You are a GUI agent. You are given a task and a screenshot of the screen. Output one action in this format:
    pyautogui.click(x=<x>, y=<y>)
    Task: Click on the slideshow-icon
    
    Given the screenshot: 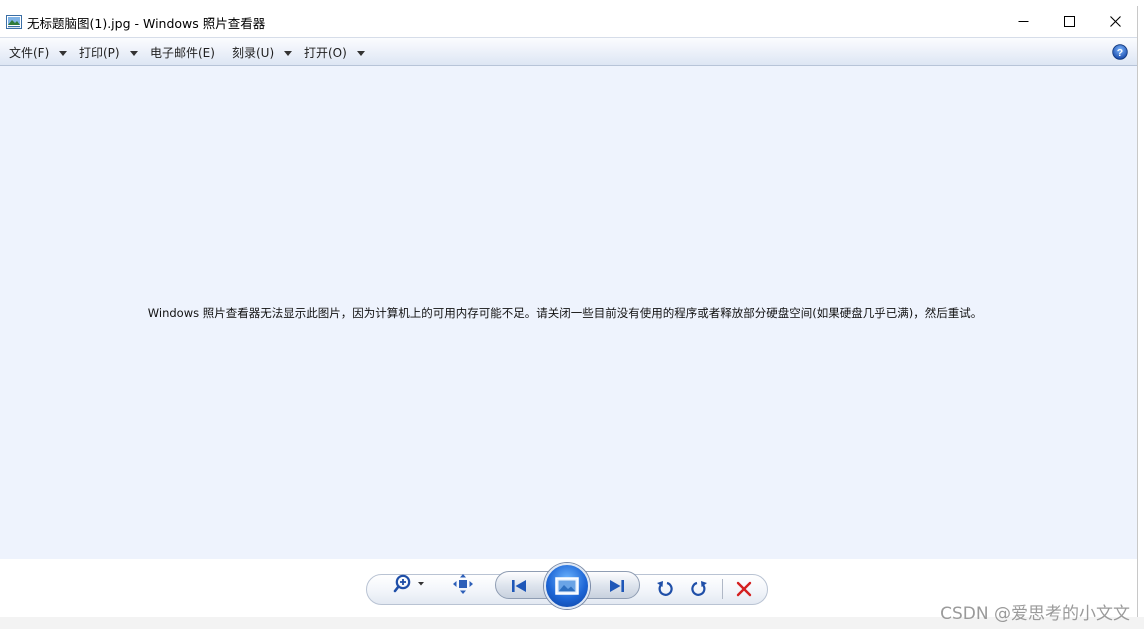 What is the action you would take?
    pyautogui.click(x=567, y=586)
    